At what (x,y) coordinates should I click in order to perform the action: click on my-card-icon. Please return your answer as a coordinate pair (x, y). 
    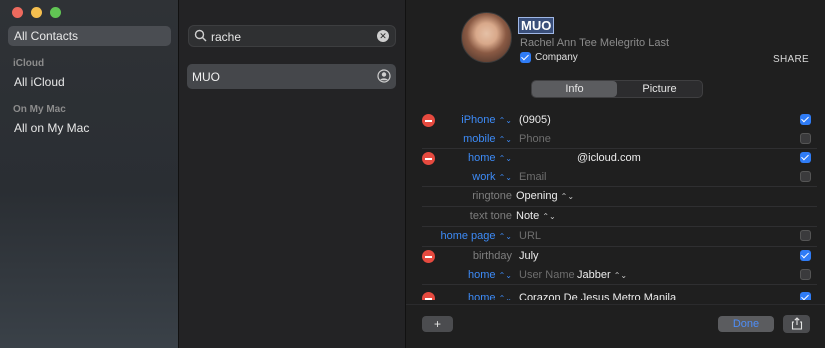
    Looking at the image, I should click on (384, 76).